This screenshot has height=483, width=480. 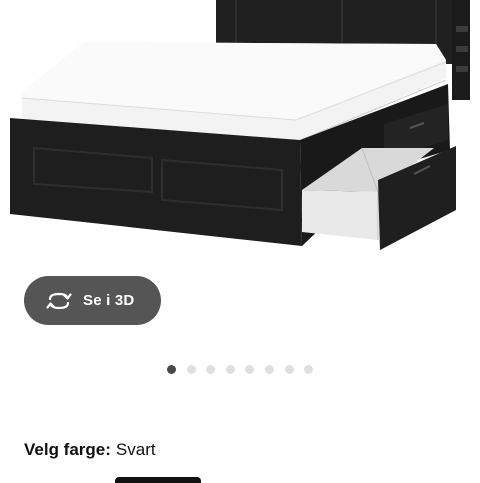 What do you see at coordinates (135, 449) in the screenshot?
I see `selected-color-value: Svart` at bounding box center [135, 449].